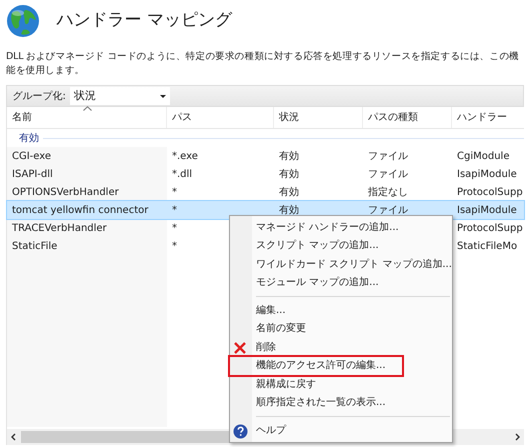 The image size is (530, 447). What do you see at coordinates (29, 139) in the screenshot?
I see `group-header: 有効` at bounding box center [29, 139].